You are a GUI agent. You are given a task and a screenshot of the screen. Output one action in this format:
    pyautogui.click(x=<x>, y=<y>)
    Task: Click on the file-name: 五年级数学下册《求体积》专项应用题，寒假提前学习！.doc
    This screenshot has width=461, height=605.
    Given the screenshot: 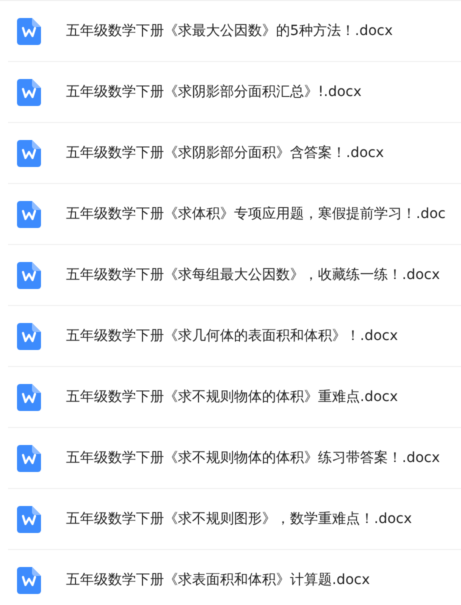 What is the action you would take?
    pyautogui.click(x=256, y=214)
    